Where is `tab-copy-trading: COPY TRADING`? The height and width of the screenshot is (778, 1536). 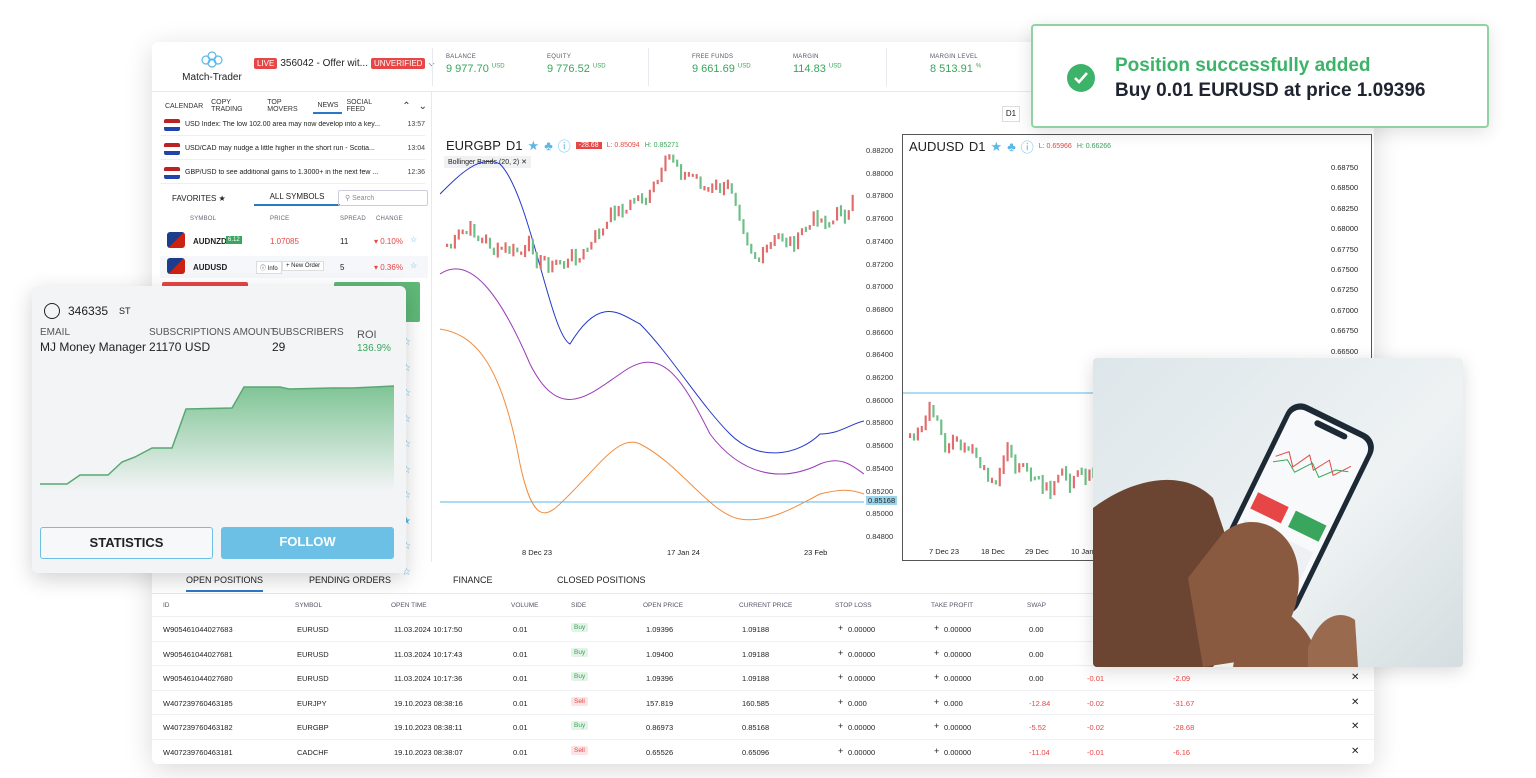
tab-copy-trading: COPY TRADING is located at coordinates (235, 106).